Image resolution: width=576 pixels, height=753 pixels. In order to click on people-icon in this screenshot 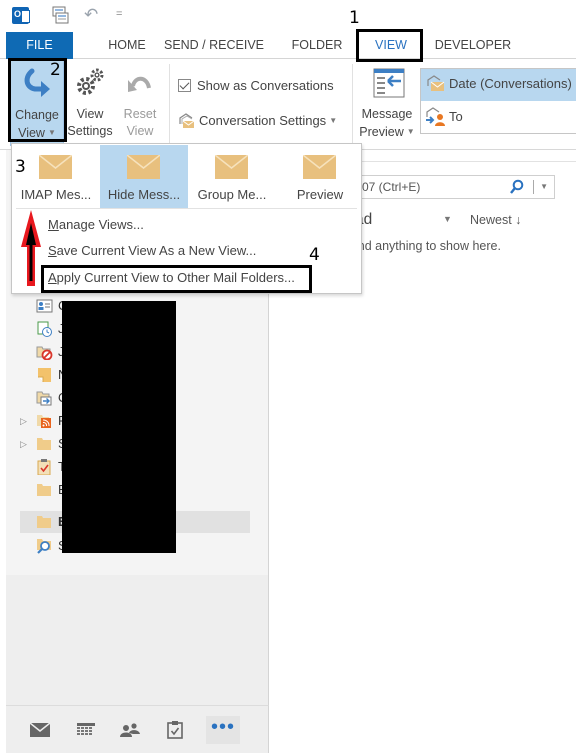, I will do `click(130, 730)`.